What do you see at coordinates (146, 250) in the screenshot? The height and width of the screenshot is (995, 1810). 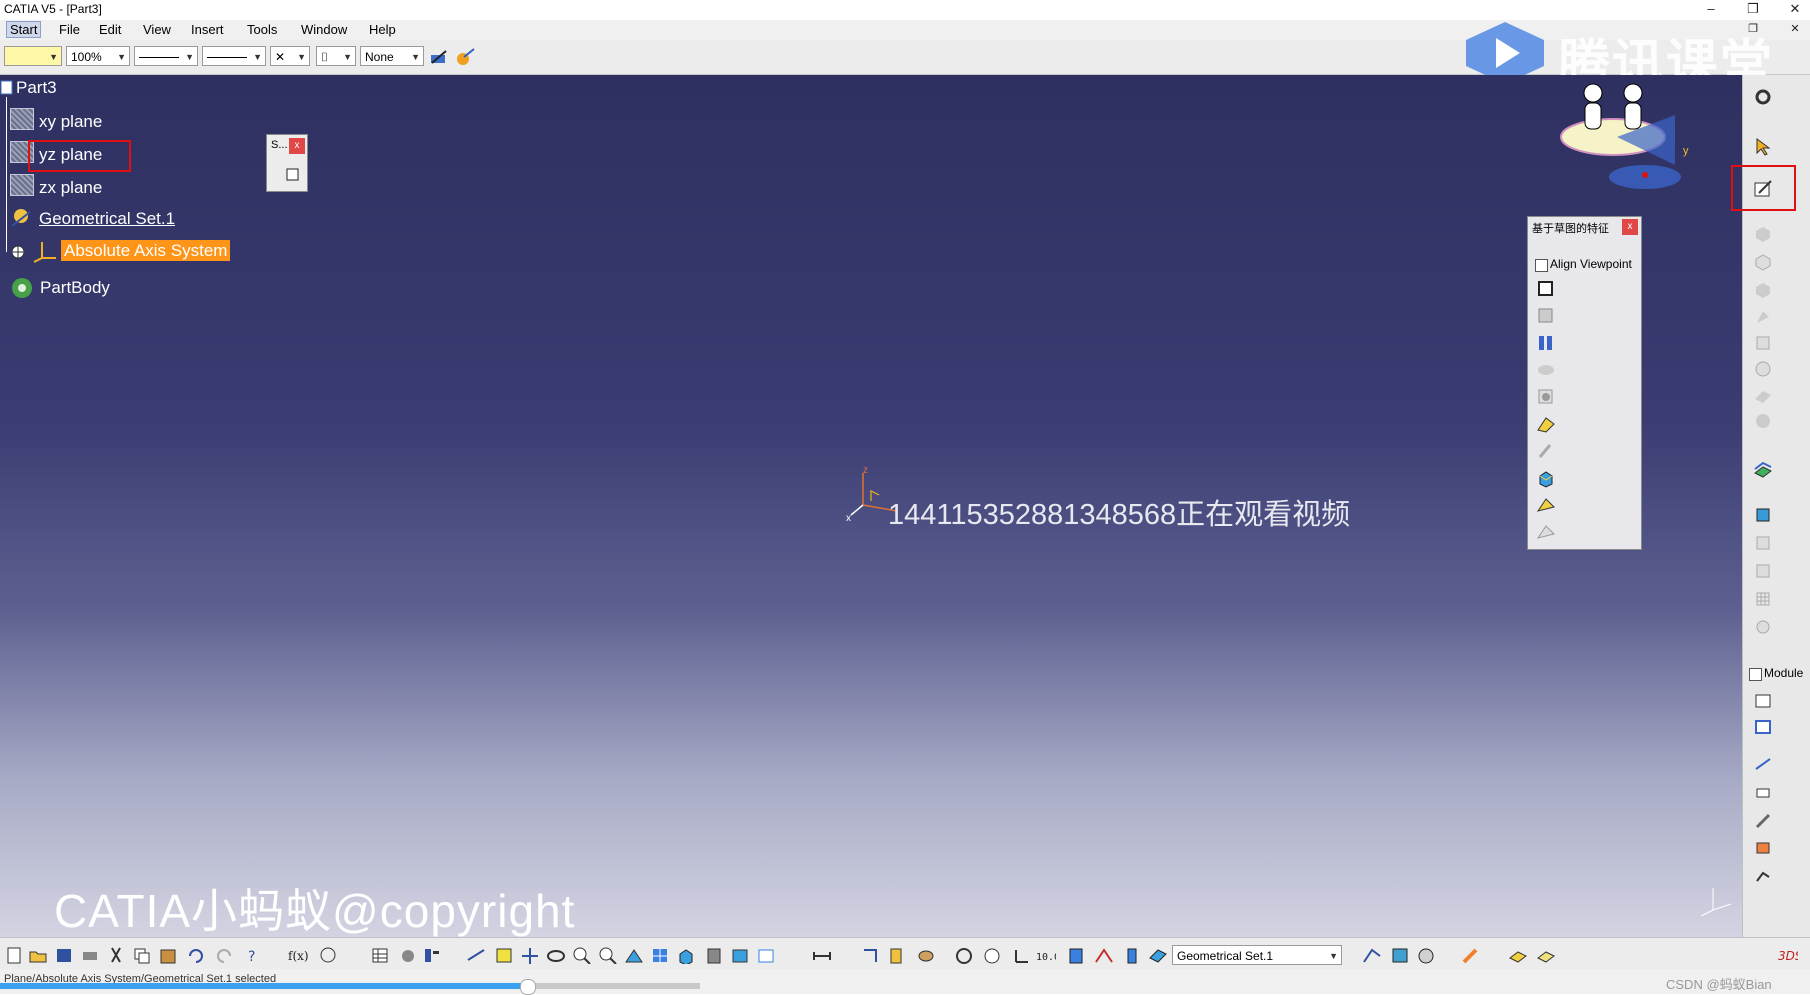 I see `tree-item-absolute-axis-system: Absolute Axis System` at bounding box center [146, 250].